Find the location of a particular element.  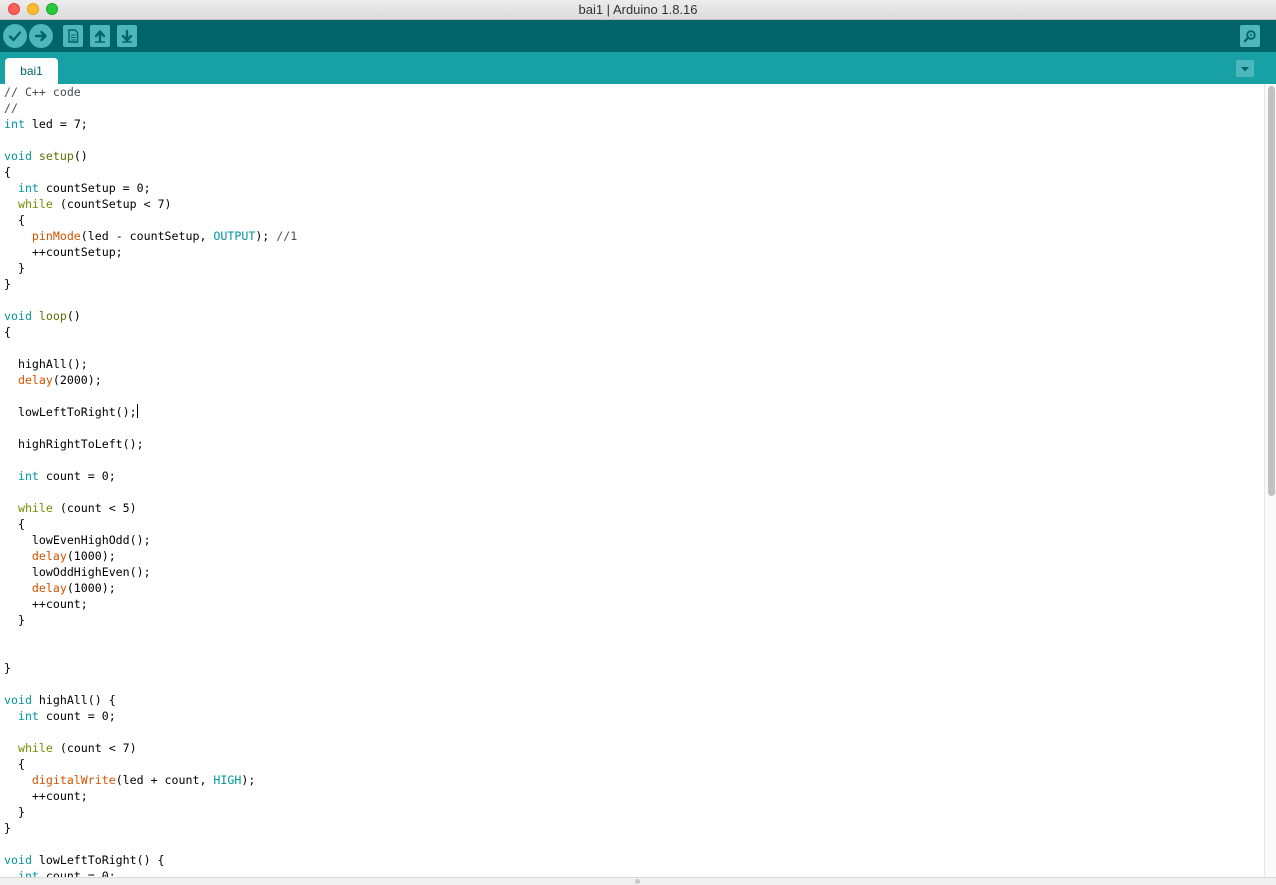

new-sketch-button is located at coordinates (73, 36).